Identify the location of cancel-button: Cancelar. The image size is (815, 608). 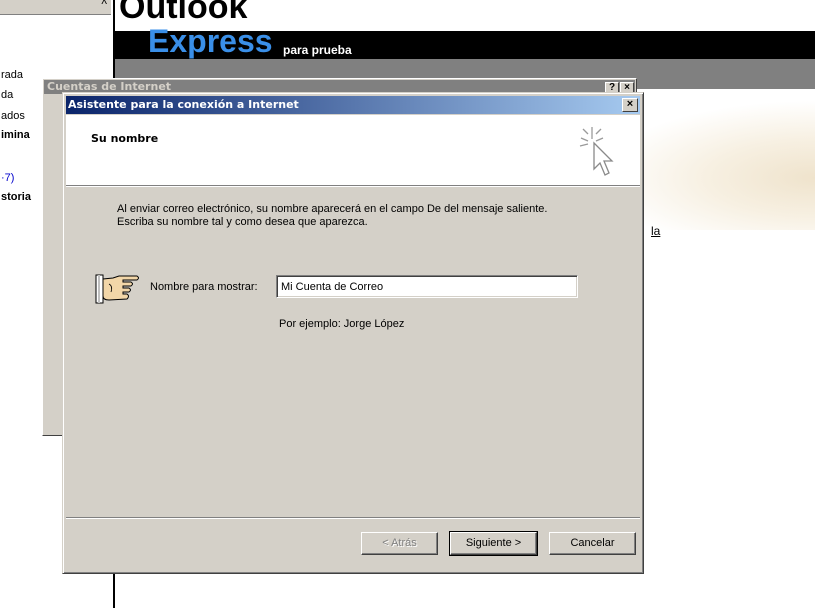
(592, 543).